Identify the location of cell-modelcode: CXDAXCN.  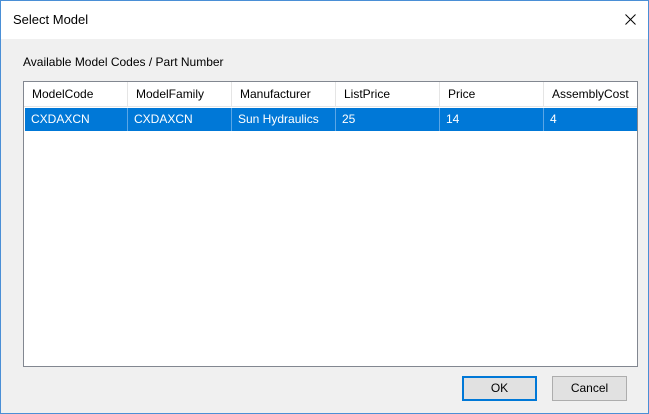
(76, 119).